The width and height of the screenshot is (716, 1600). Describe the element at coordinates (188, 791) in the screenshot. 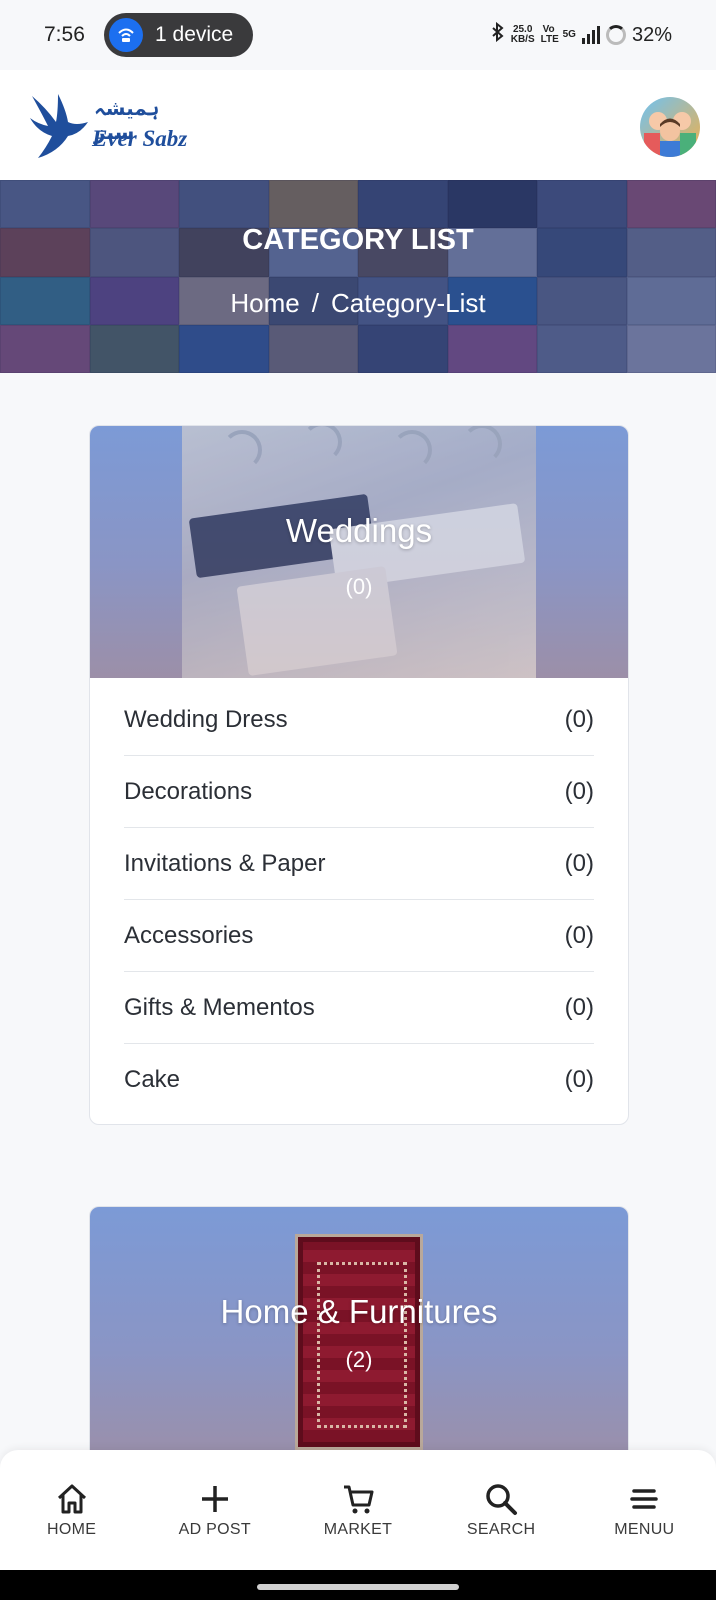

I see `subcategory-label: Decorations` at that location.